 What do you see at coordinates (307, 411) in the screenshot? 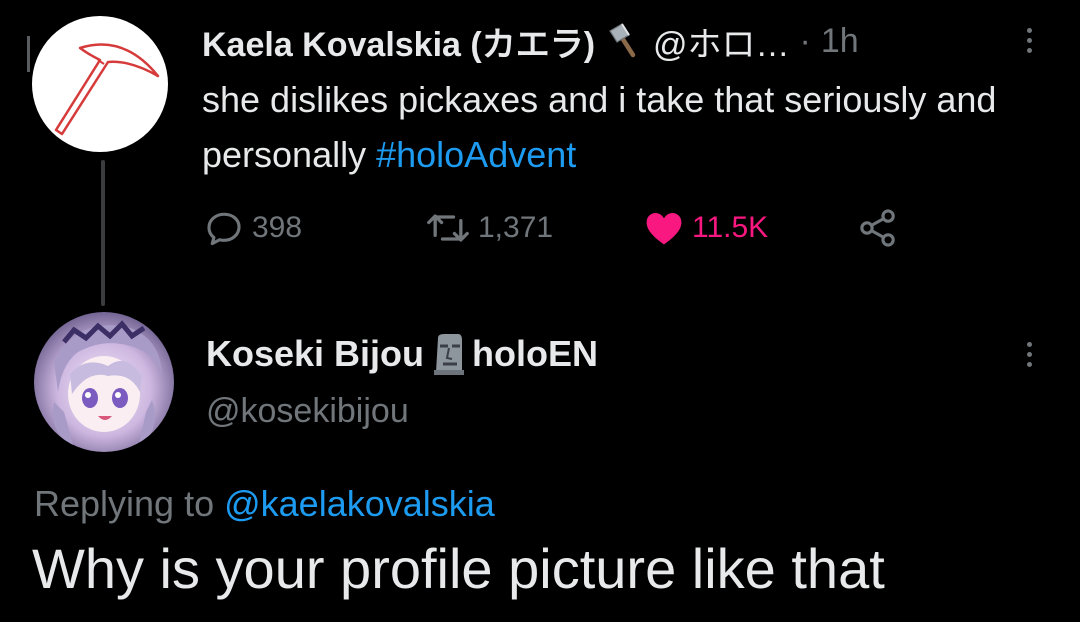
I see `reply-author-handle: @kosekibijou` at bounding box center [307, 411].